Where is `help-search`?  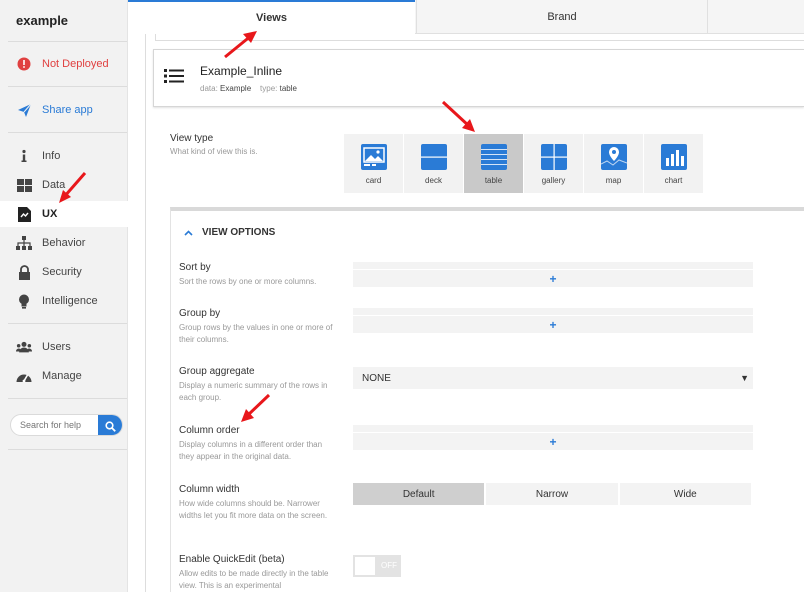
help-search is located at coordinates (66, 425).